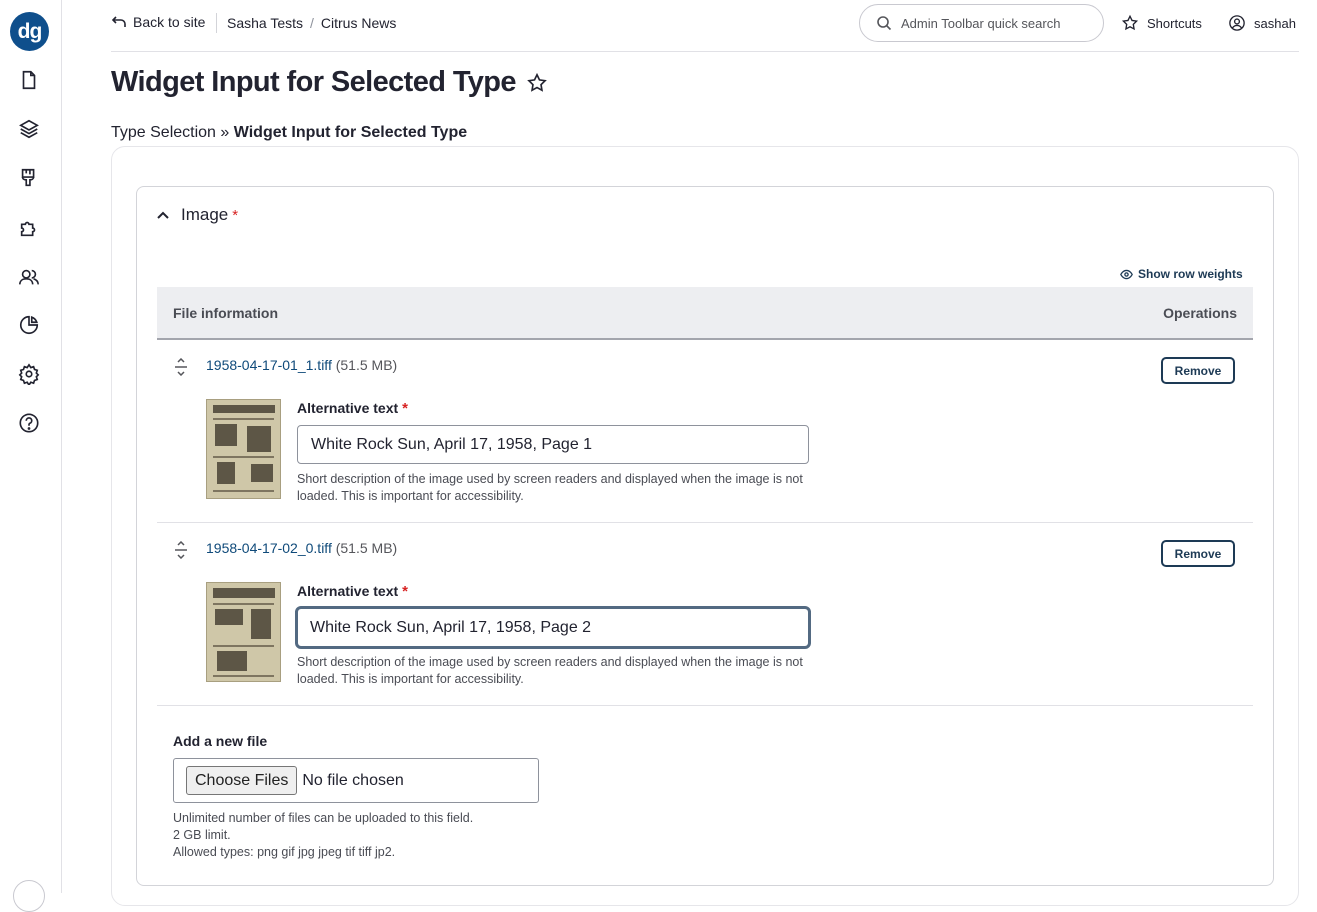 The width and height of the screenshot is (1317, 912). I want to click on toolbar-divider, so click(216, 23).